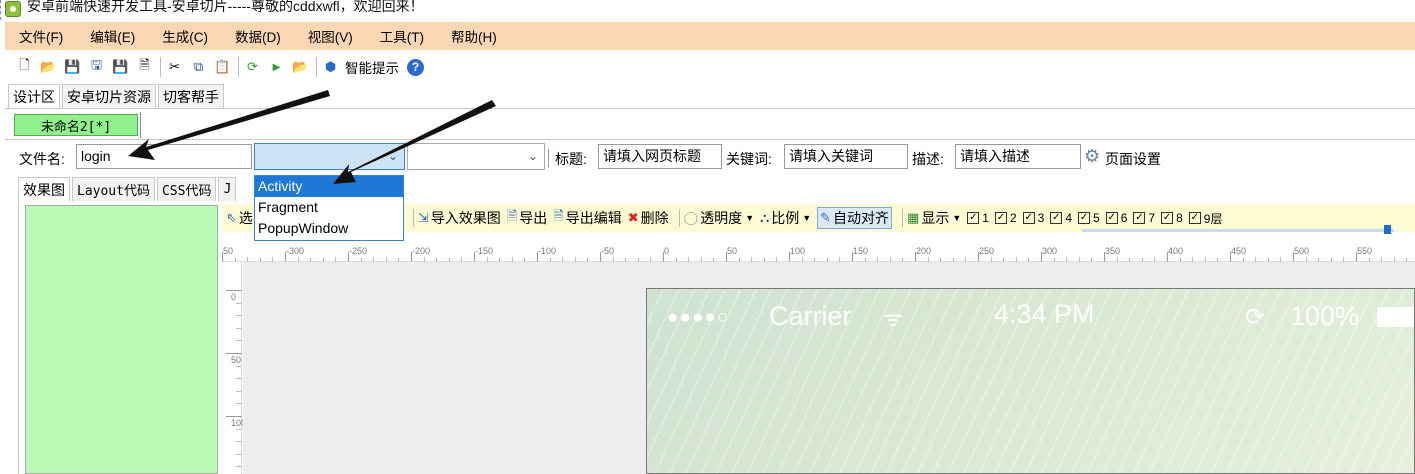 This screenshot has width=1415, height=474. Describe the element at coordinates (330, 67) in the screenshot. I see `smart-hint-icon: ⬢` at that location.